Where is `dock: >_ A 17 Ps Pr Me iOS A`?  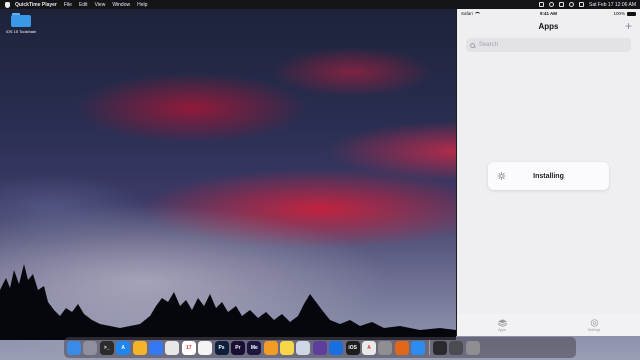 dock: >_ A 17 Ps Pr Me iOS A is located at coordinates (320, 347).